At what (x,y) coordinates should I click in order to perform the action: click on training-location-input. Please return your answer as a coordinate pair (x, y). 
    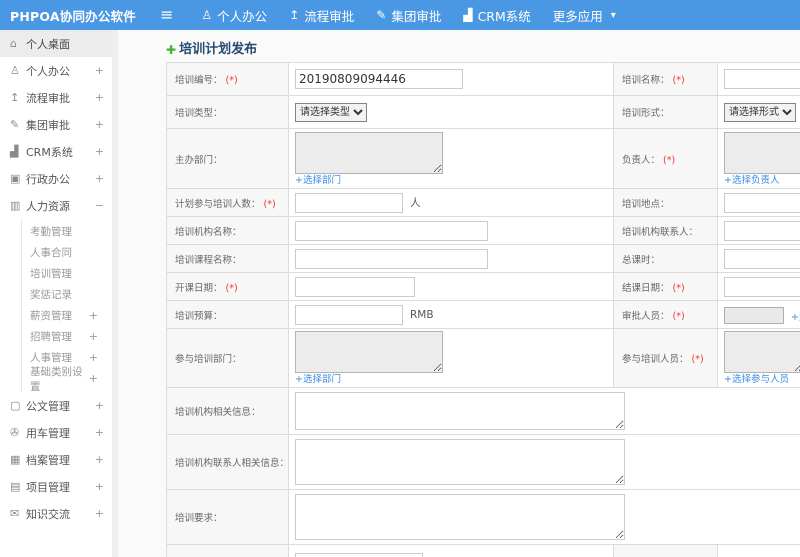
    Looking at the image, I should click on (762, 202).